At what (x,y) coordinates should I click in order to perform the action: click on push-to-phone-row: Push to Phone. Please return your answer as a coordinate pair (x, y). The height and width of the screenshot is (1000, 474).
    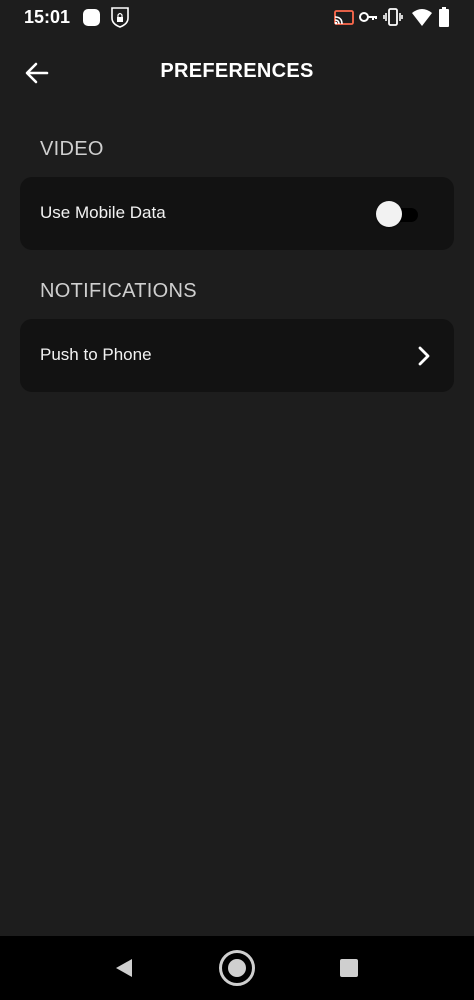
    Looking at the image, I should click on (237, 355).